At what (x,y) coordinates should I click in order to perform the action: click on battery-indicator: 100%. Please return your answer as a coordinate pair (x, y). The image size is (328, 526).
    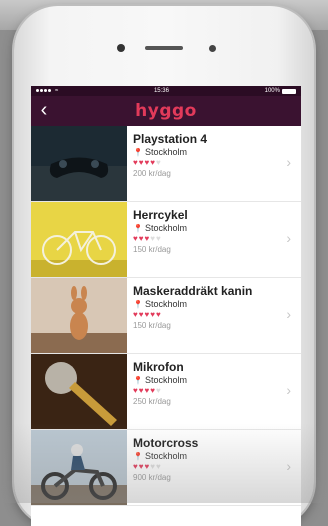
    Looking at the image, I should click on (280, 91).